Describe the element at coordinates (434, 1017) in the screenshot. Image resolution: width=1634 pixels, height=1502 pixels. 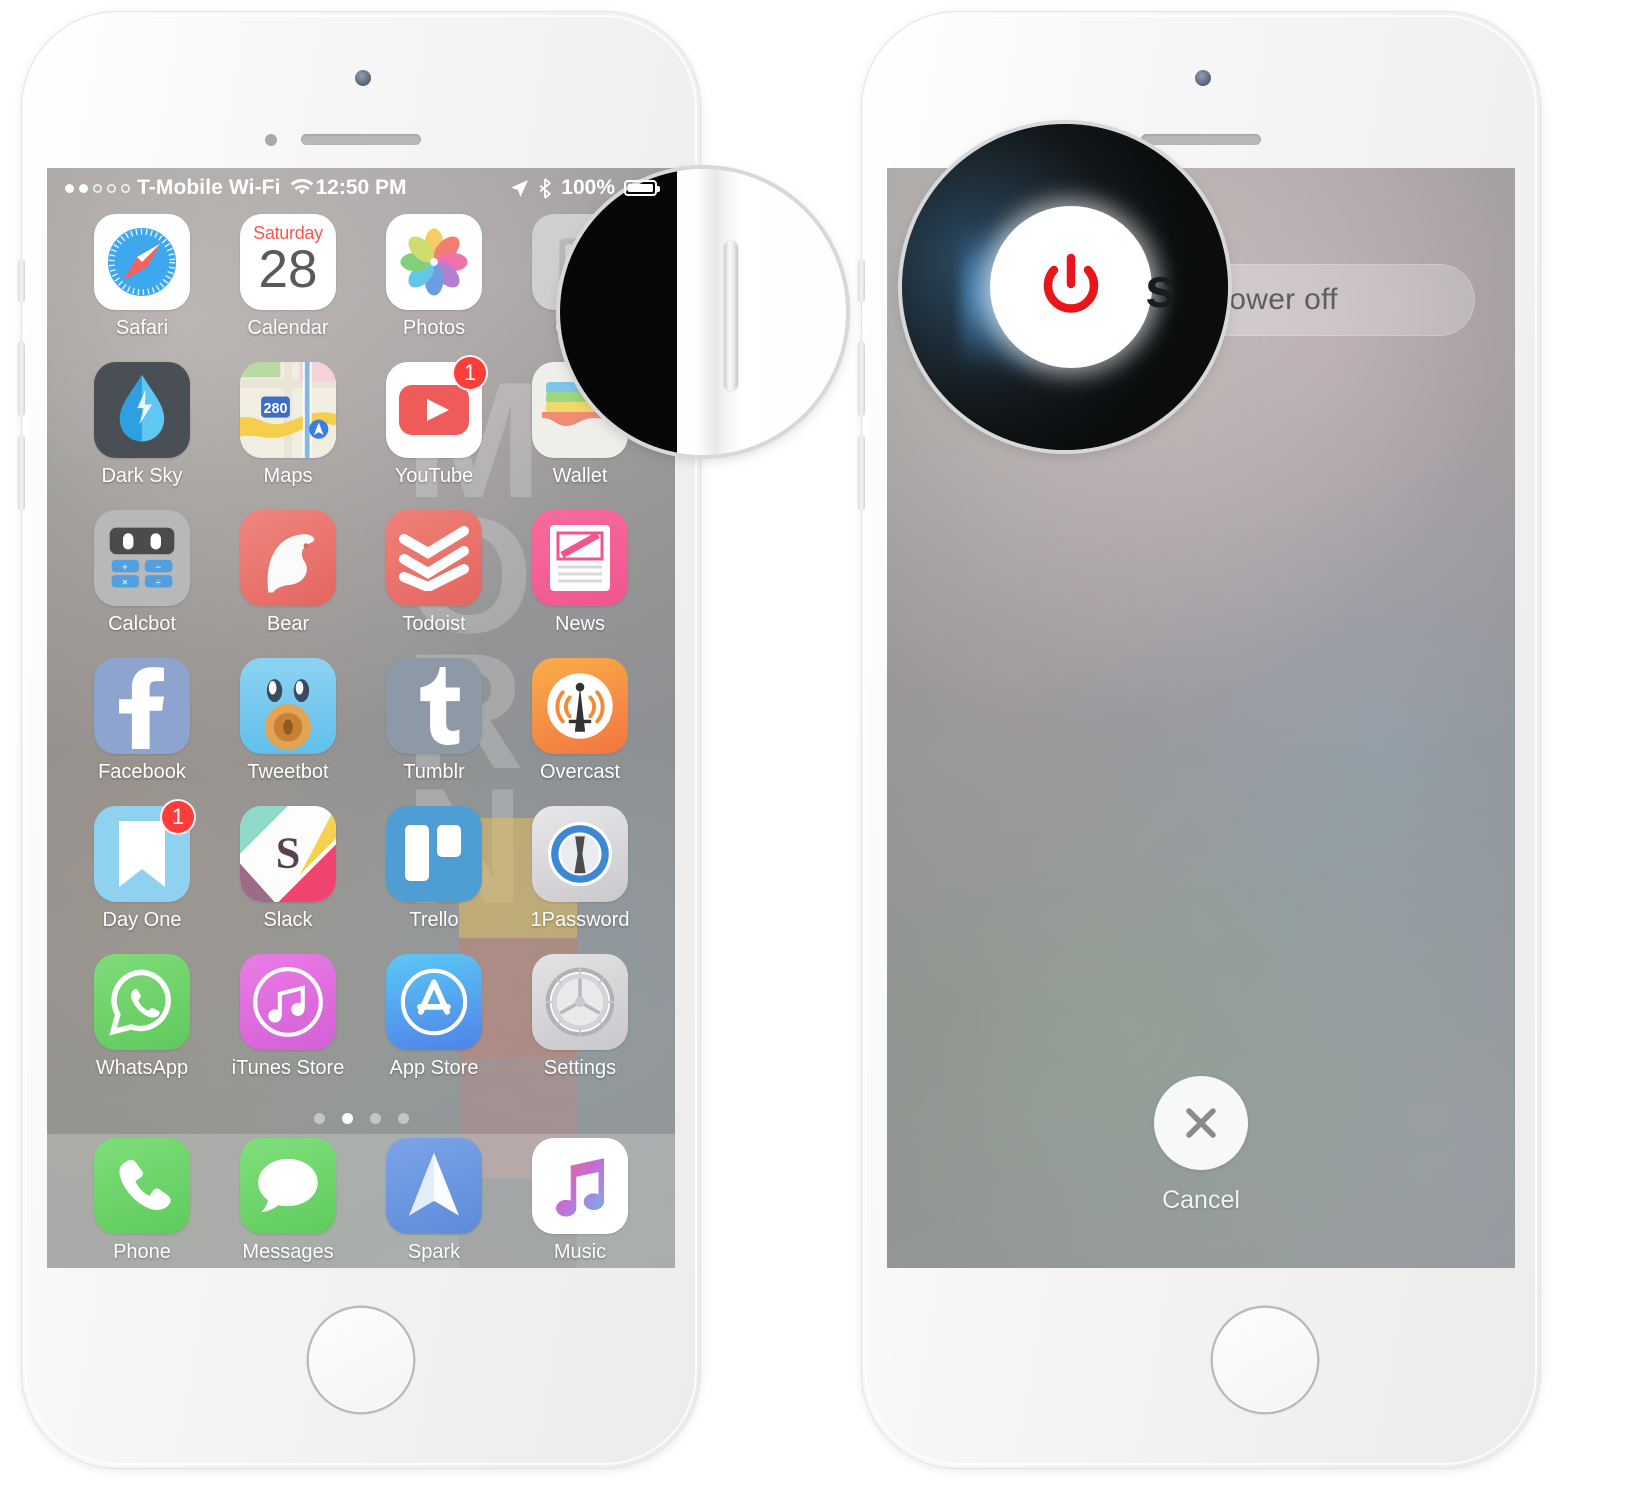
I see `app-icon-app-store: App Store` at that location.